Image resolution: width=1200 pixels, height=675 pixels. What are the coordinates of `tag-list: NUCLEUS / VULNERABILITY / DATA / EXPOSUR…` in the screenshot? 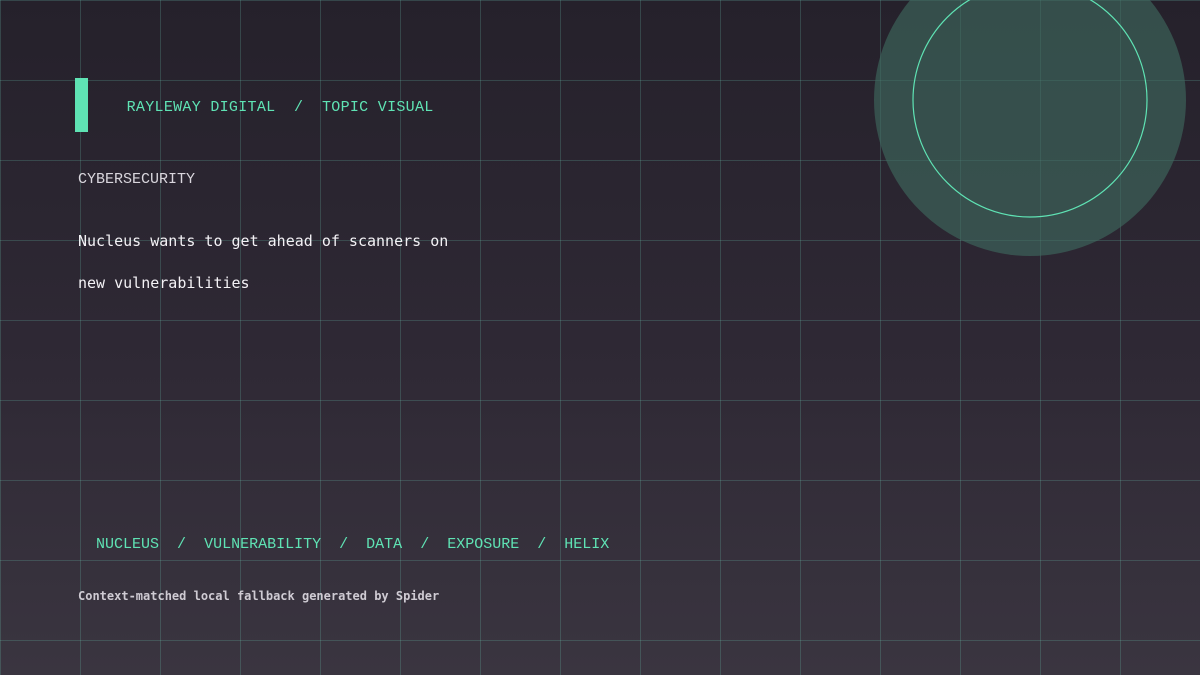 It's located at (343, 536).